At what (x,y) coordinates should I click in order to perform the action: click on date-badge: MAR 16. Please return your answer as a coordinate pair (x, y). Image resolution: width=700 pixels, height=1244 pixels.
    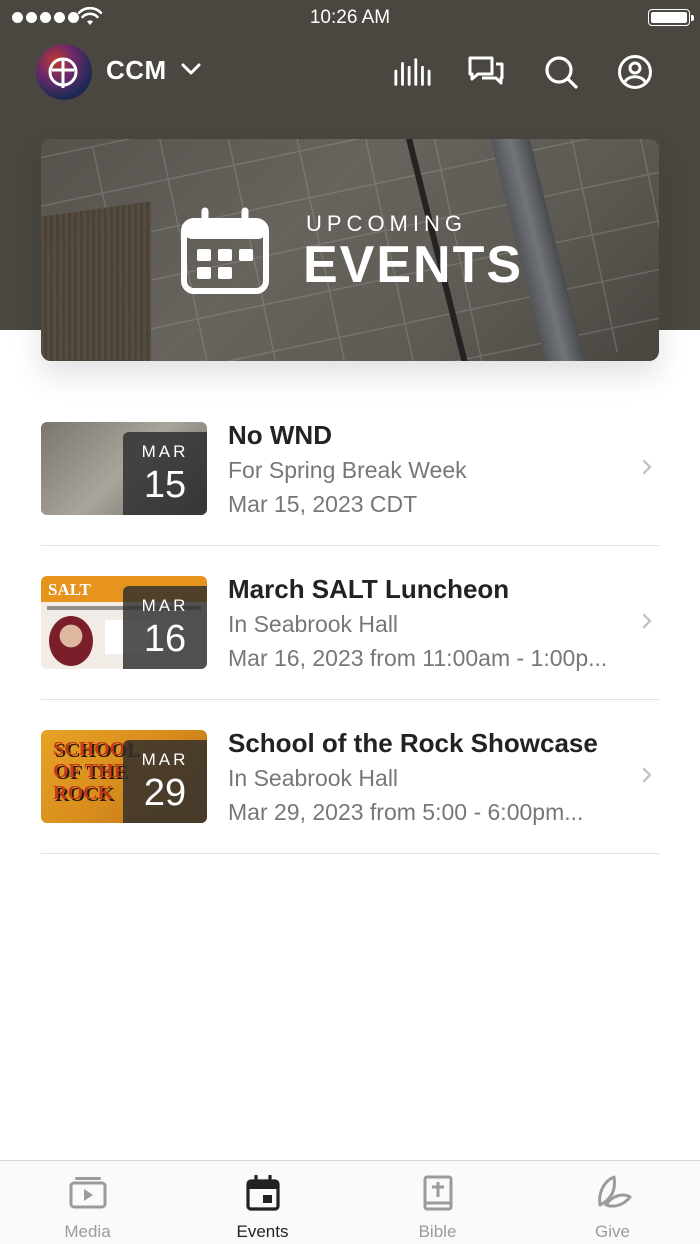
    Looking at the image, I should click on (165, 627).